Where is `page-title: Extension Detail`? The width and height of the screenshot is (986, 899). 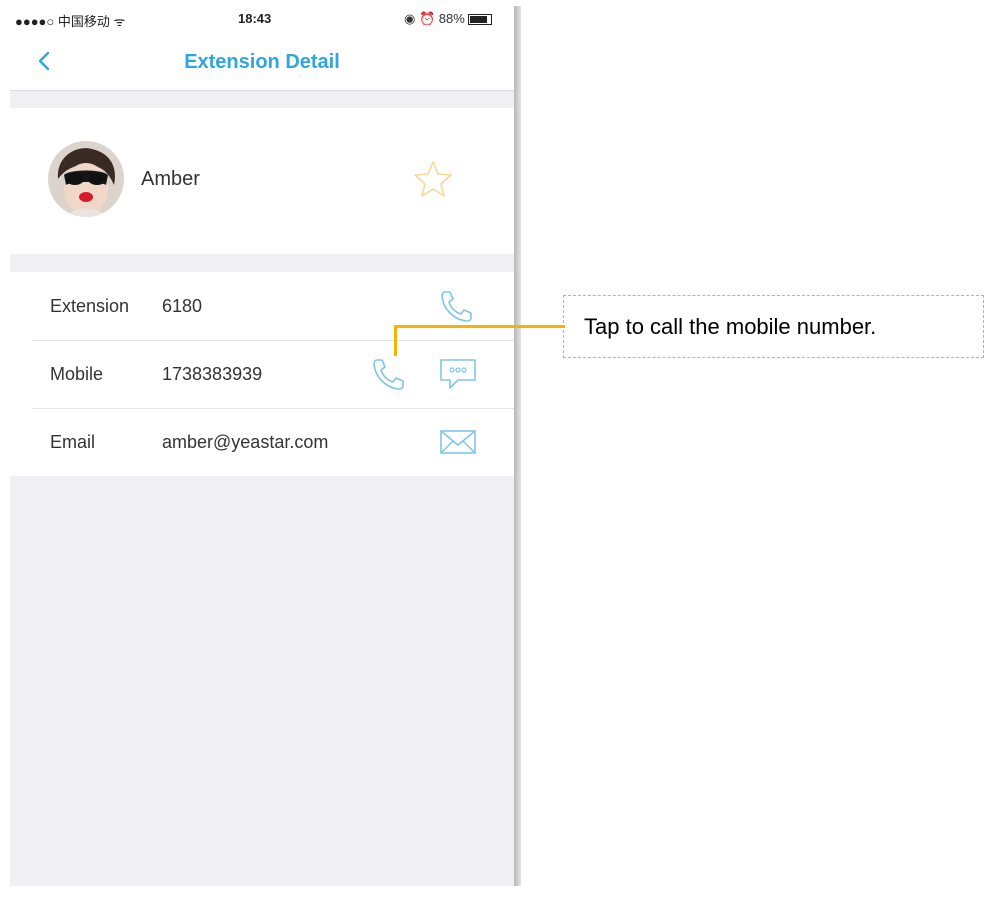 page-title: Extension Detail is located at coordinates (262, 62).